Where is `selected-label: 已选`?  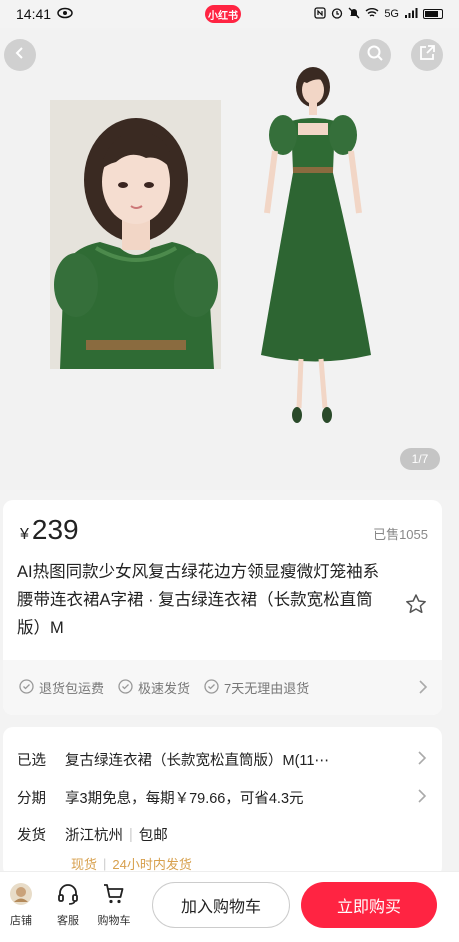 selected-label: 已选 is located at coordinates (31, 761).